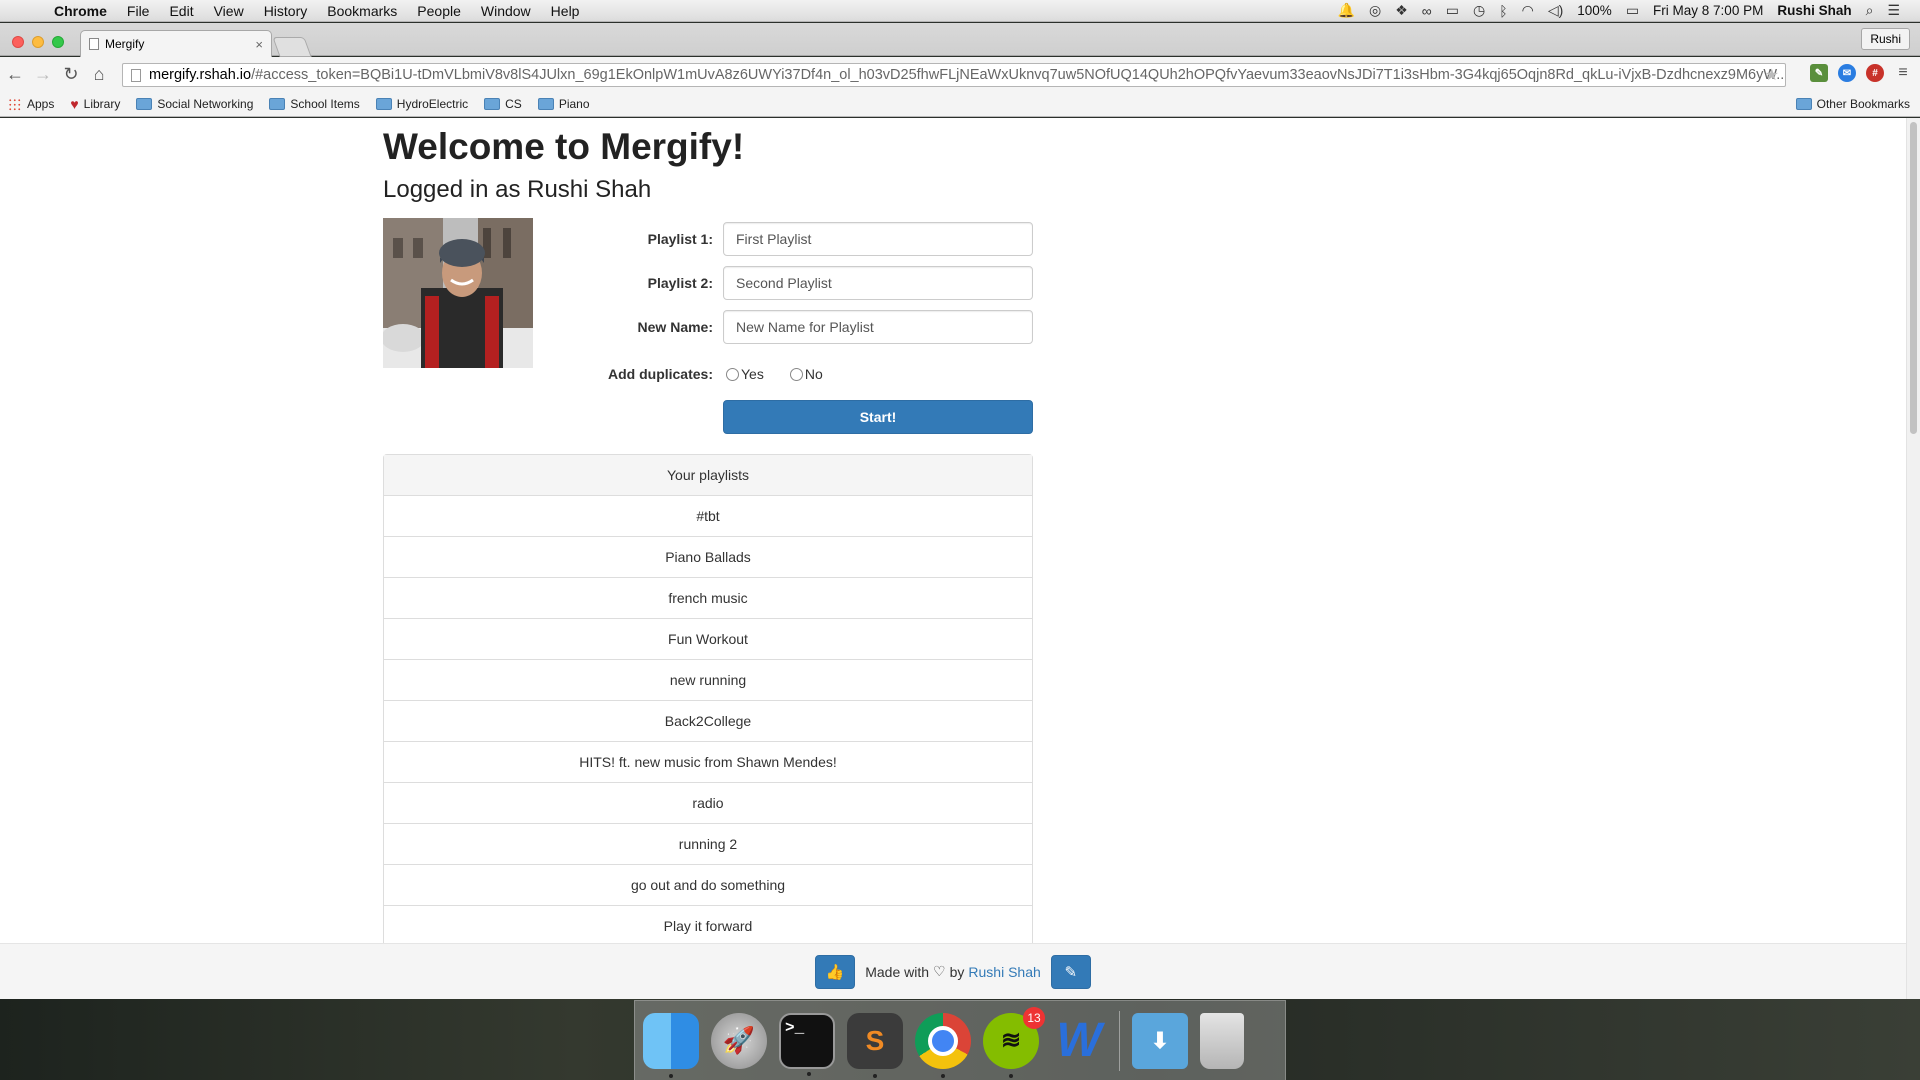 This screenshot has width=1920, height=1080. What do you see at coordinates (43, 75) in the screenshot?
I see `forward-arrow-icon: →` at bounding box center [43, 75].